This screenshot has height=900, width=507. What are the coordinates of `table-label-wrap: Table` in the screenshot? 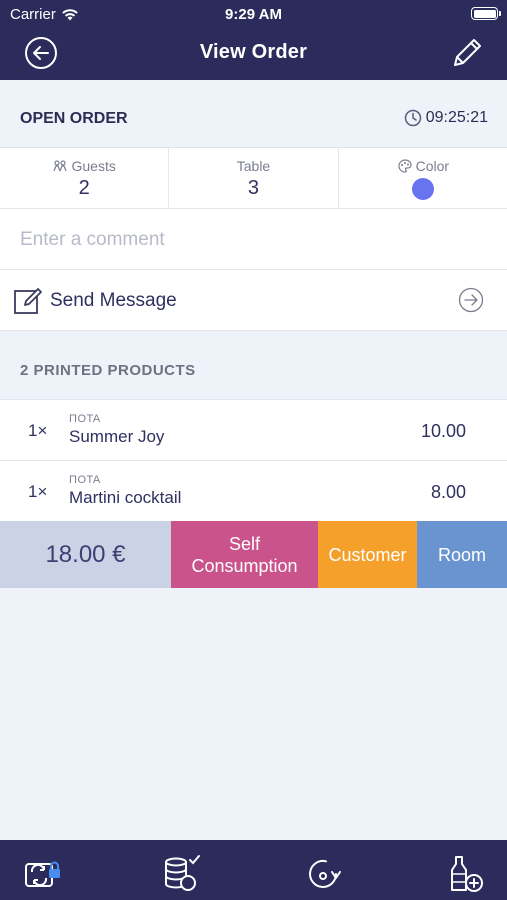 It's located at (253, 166).